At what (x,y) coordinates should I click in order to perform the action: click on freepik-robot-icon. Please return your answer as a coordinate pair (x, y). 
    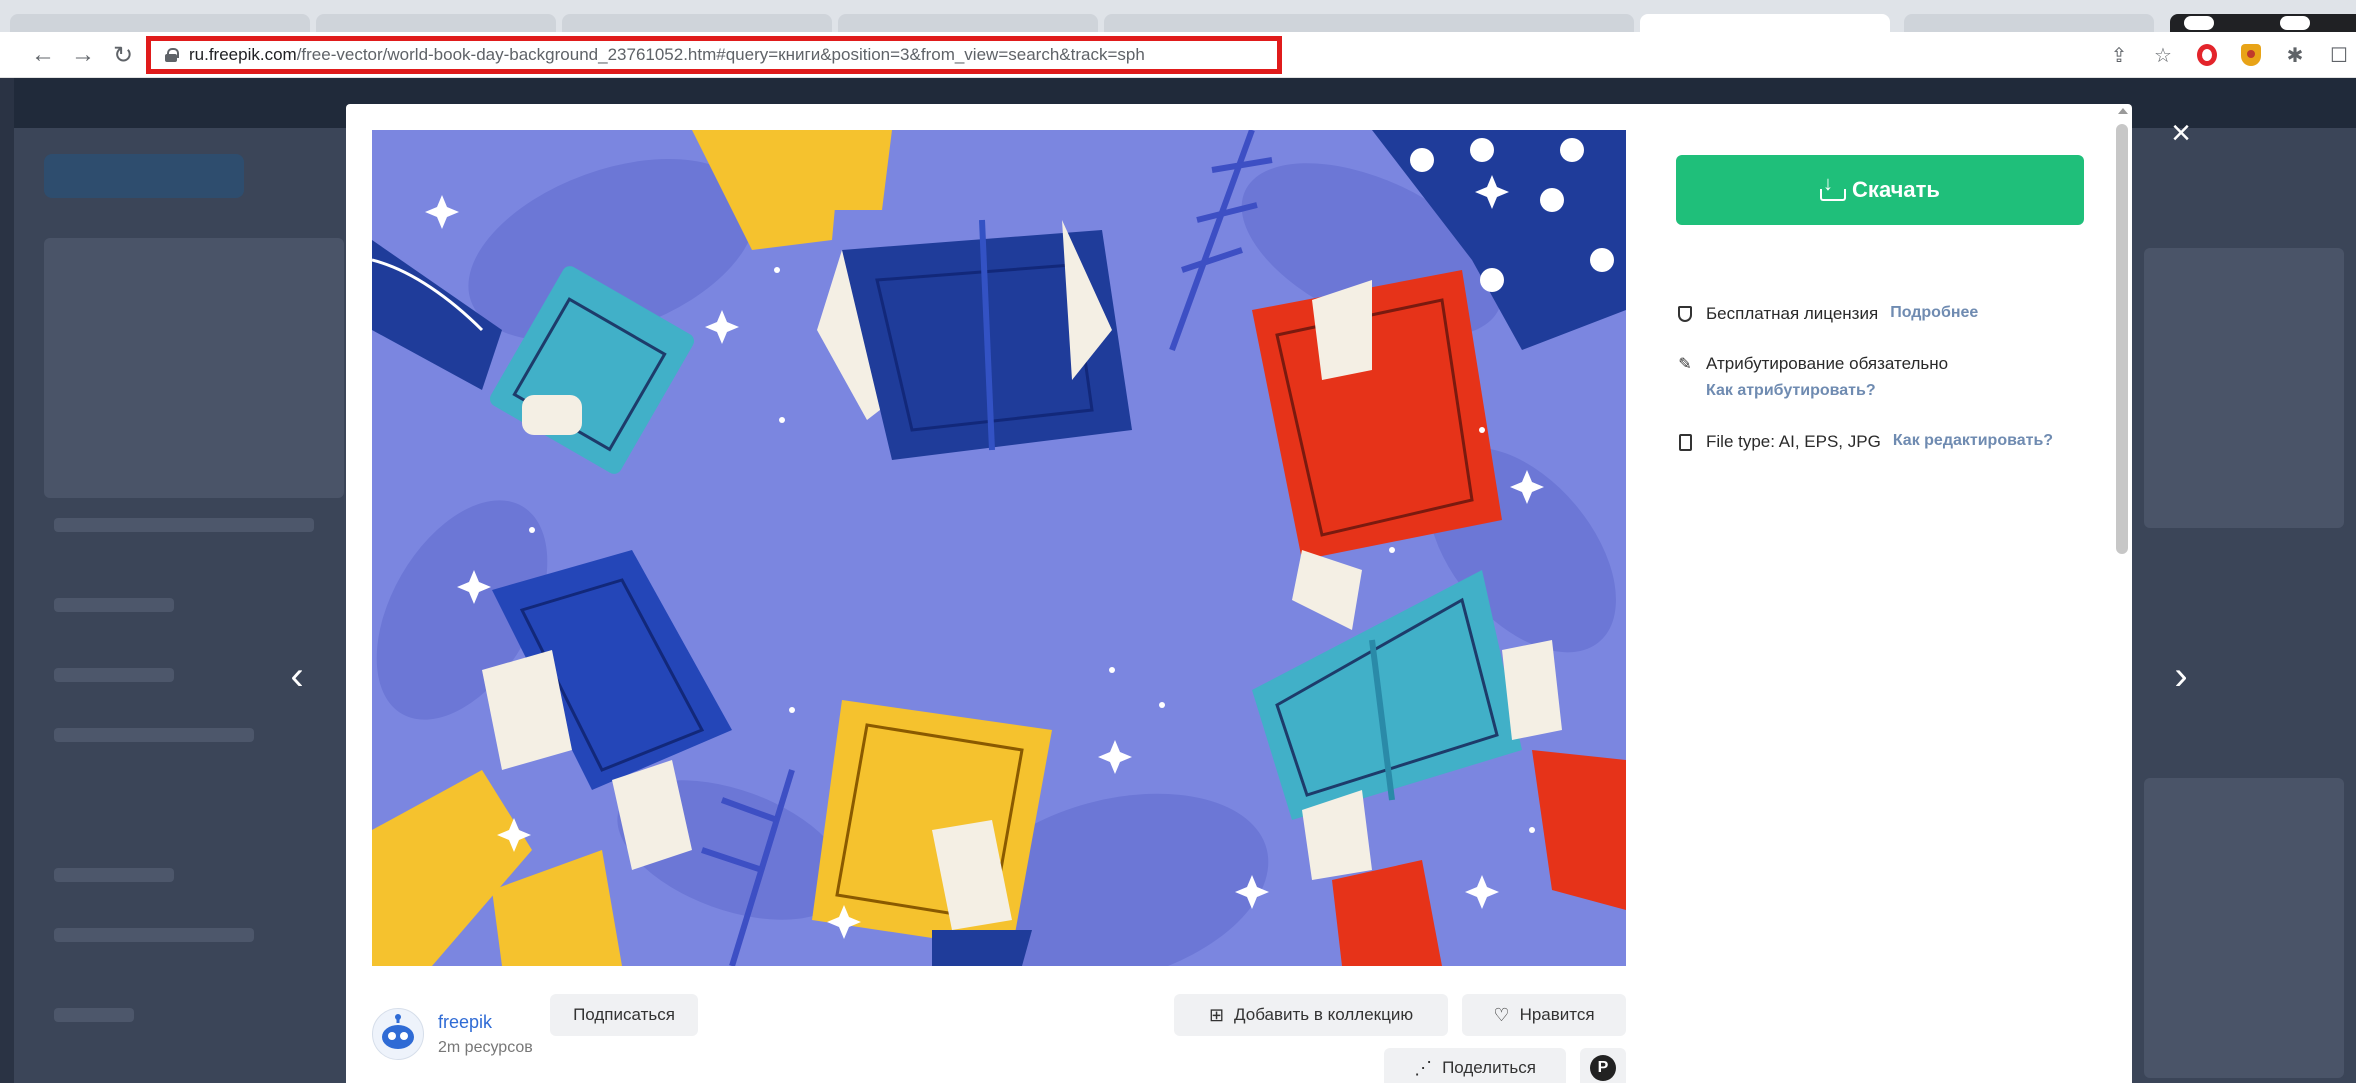
    Looking at the image, I should click on (398, 1031).